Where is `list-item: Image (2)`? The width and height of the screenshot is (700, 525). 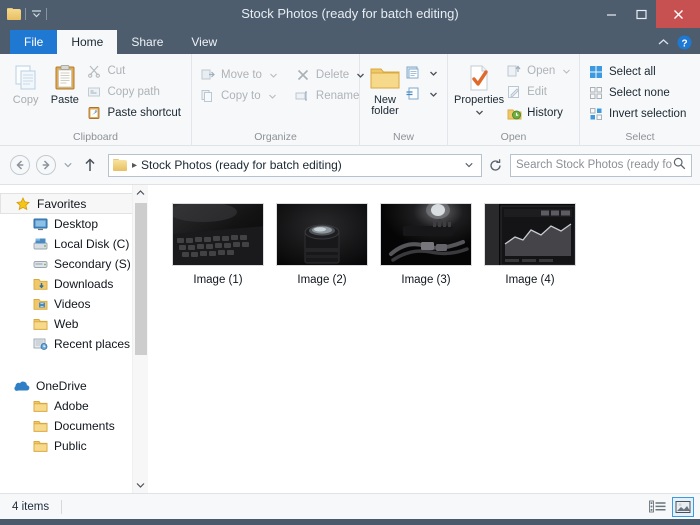 list-item: Image (2) is located at coordinates (322, 253).